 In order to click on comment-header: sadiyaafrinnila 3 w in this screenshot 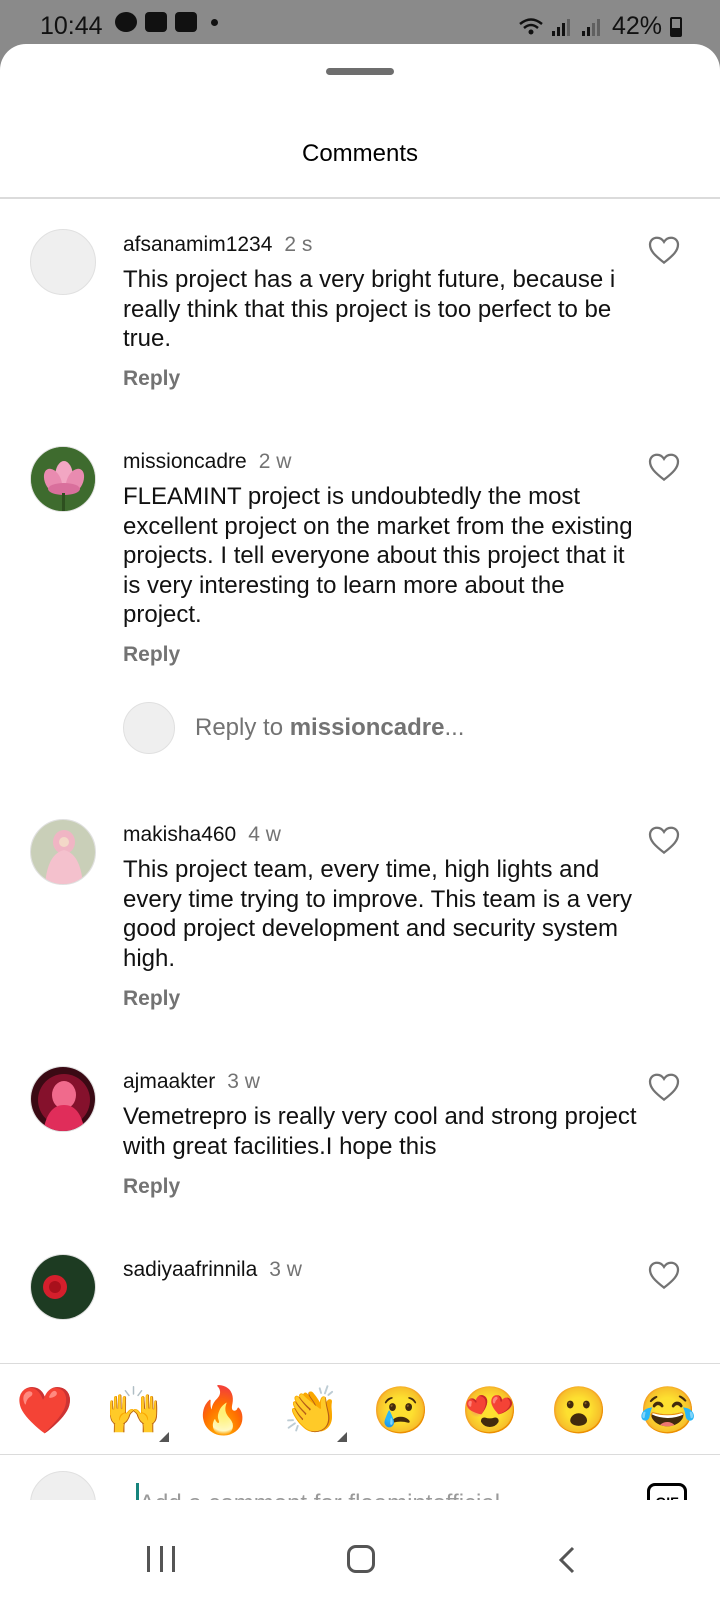, I will do `click(212, 1270)`.